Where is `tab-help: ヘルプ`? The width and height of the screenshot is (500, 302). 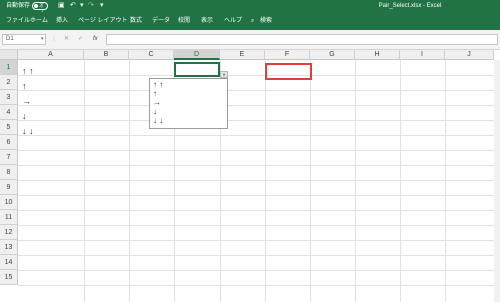
tab-help: ヘルプ is located at coordinates (233, 21).